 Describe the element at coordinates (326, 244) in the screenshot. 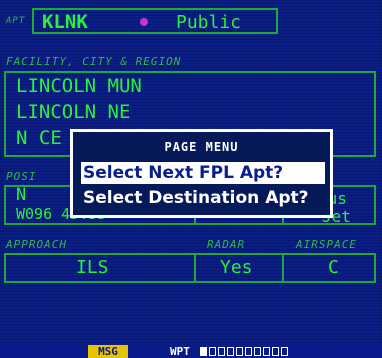

I see `airspace-label: AIRSPACE` at that location.